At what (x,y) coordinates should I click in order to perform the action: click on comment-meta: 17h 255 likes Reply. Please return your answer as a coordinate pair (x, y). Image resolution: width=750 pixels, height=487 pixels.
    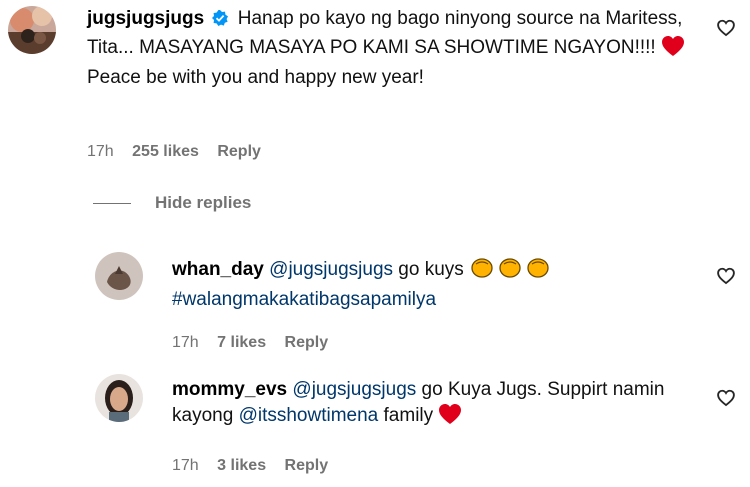
    Looking at the image, I should click on (181, 152).